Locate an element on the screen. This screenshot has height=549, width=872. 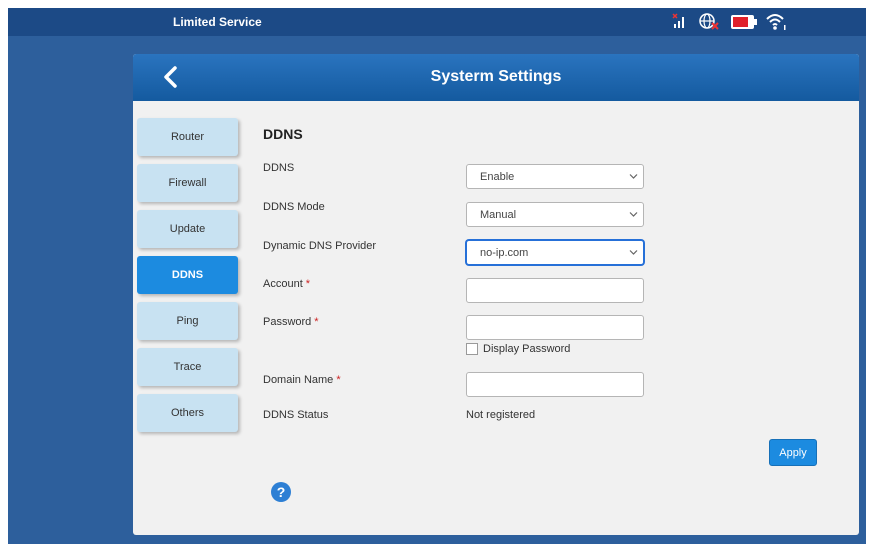
sidebar-item-ddns: DDNS is located at coordinates (187, 275).